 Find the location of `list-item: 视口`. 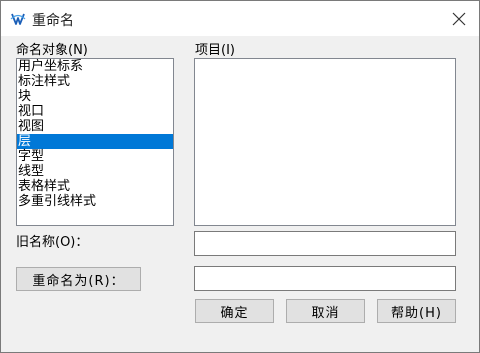

list-item: 视口 is located at coordinates (95, 111).